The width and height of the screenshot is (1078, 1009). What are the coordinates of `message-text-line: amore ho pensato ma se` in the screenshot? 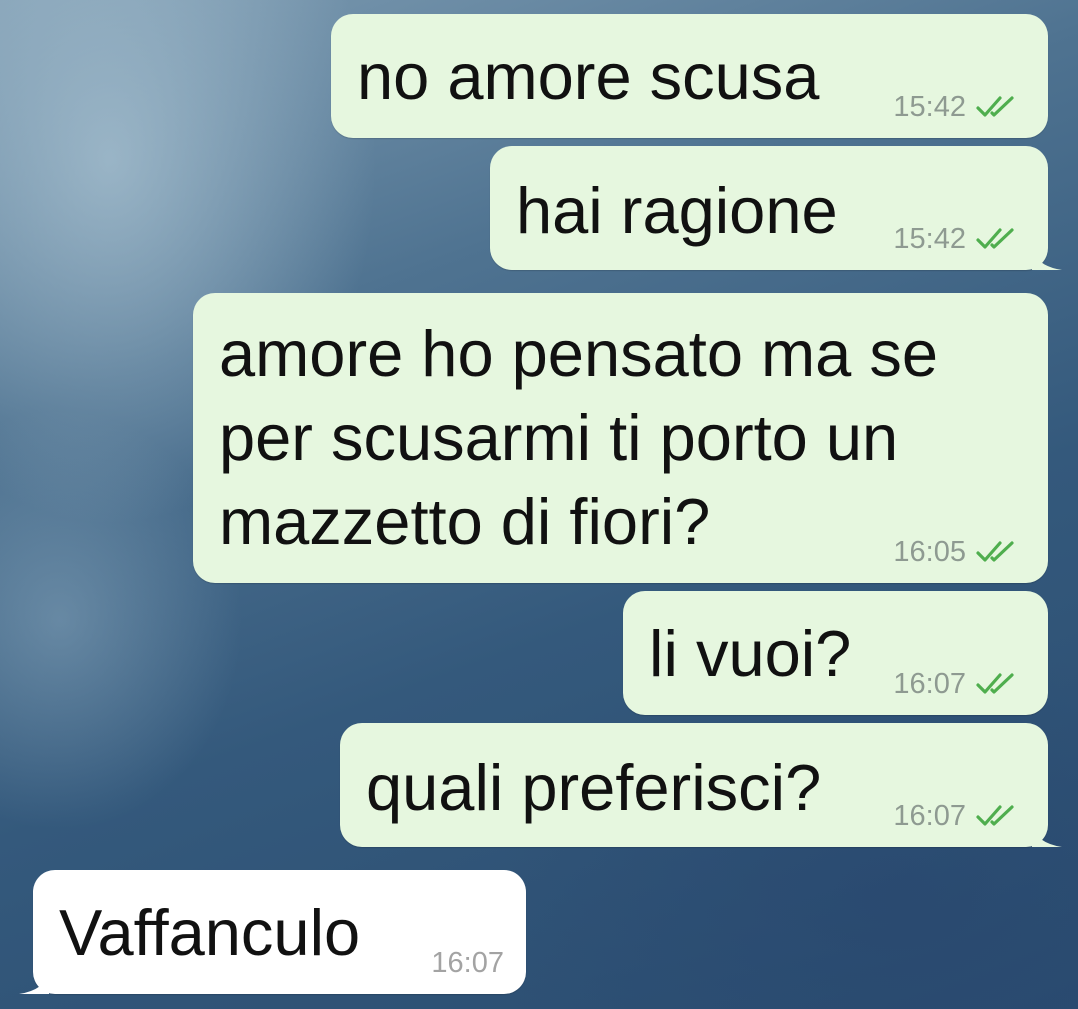 It's located at (579, 353).